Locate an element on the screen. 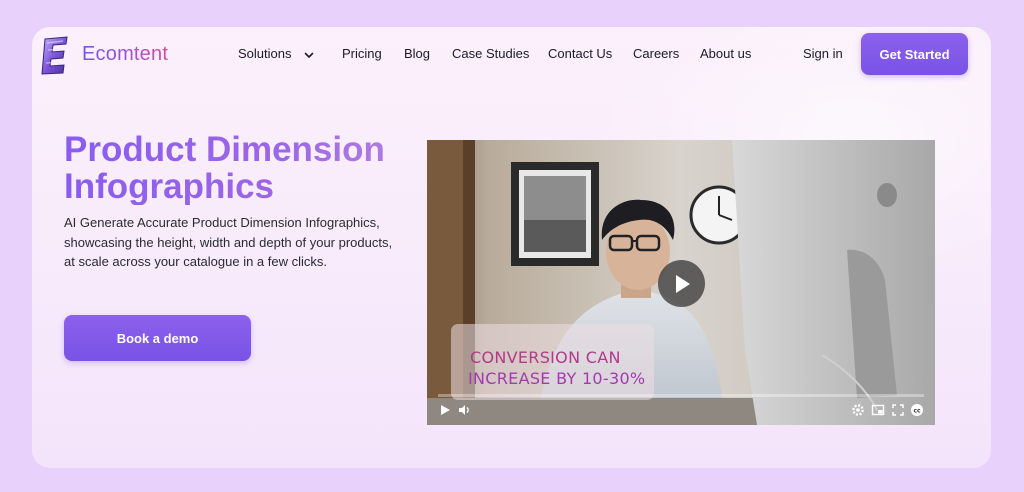 This screenshot has width=1024, height=492. nav-case-studies: Case Studies is located at coordinates (490, 53).